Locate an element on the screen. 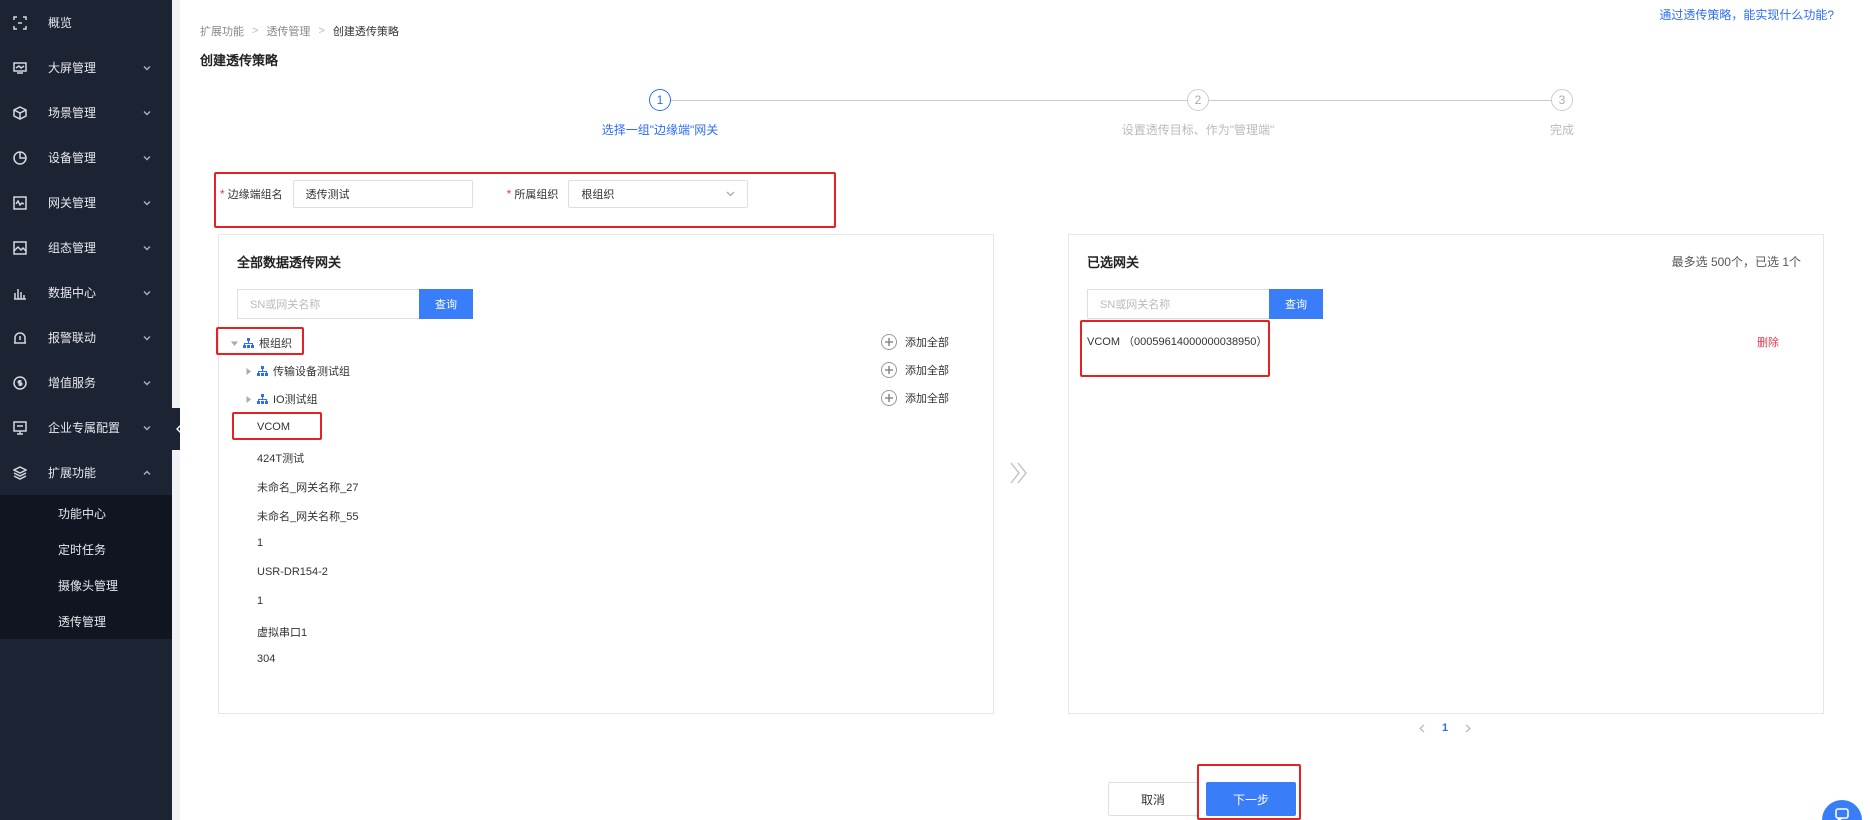 Image resolution: width=1870 pixels, height=820 pixels. double-chevron-right-icon is located at coordinates (1018, 473).